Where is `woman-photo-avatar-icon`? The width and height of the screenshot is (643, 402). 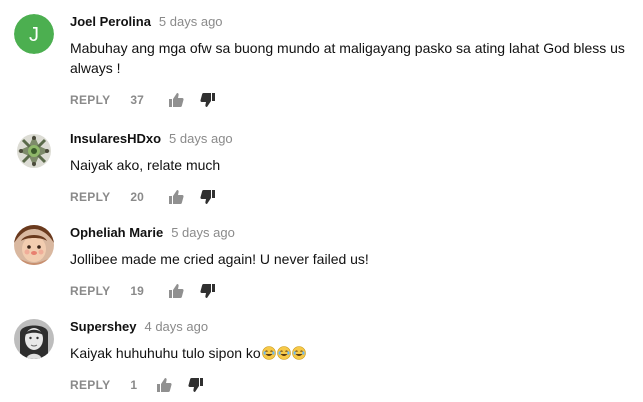 woman-photo-avatar-icon is located at coordinates (34, 339).